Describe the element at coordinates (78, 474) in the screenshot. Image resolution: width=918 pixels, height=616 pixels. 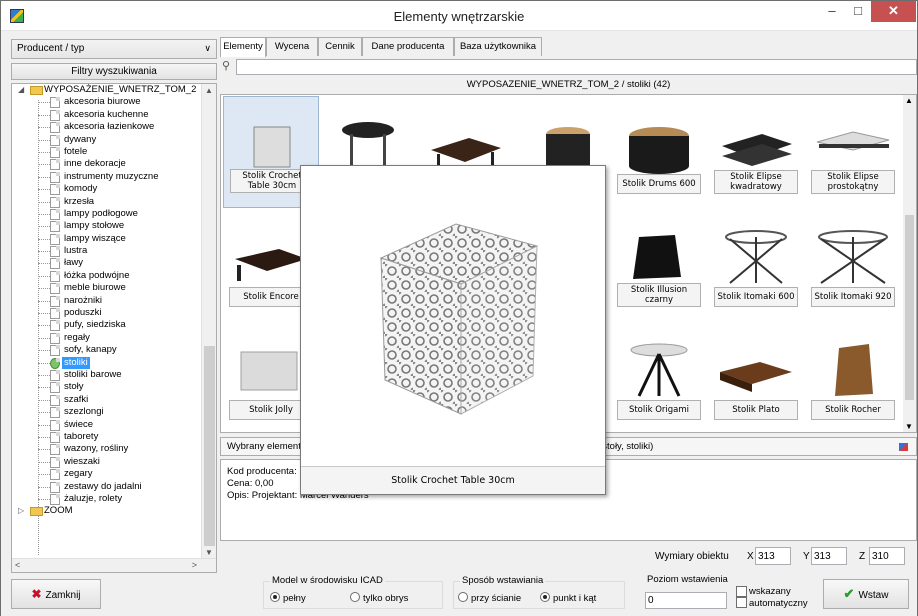
I see `tree-item-label: zegary` at that location.